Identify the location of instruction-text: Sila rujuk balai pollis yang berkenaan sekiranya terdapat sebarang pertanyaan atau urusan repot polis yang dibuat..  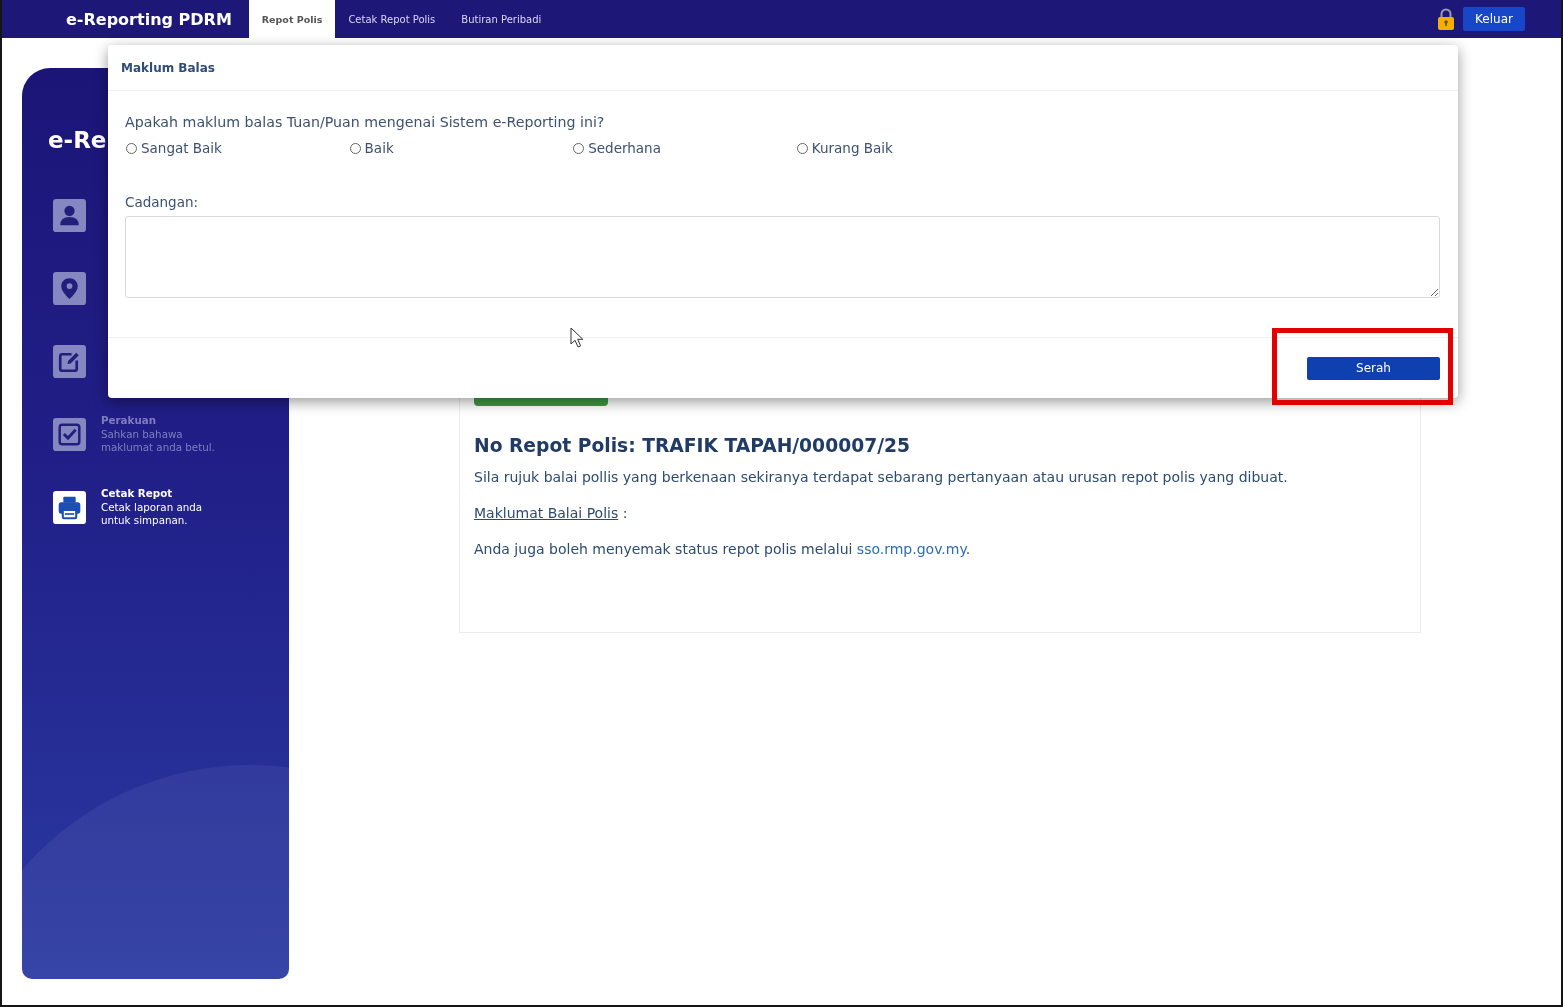
(881, 477).